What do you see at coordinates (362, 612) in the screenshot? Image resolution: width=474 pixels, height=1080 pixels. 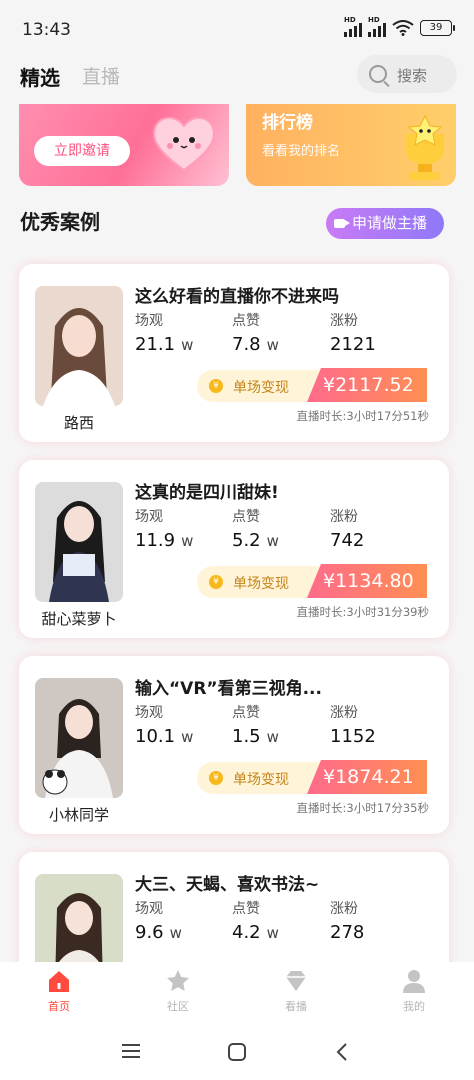 I see `live-duration: 直播时长:3小时31分39秒` at bounding box center [362, 612].